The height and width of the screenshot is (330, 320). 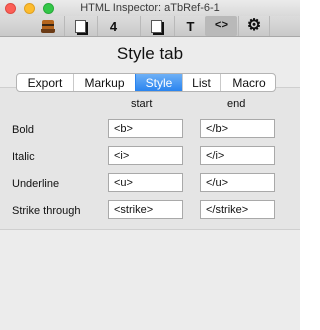 What do you see at coordinates (10, 8) in the screenshot?
I see `close-button` at bounding box center [10, 8].